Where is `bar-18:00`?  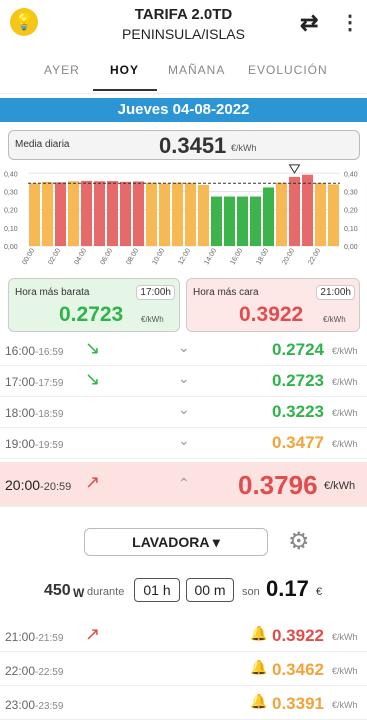 bar-18:00 is located at coordinates (268, 216).